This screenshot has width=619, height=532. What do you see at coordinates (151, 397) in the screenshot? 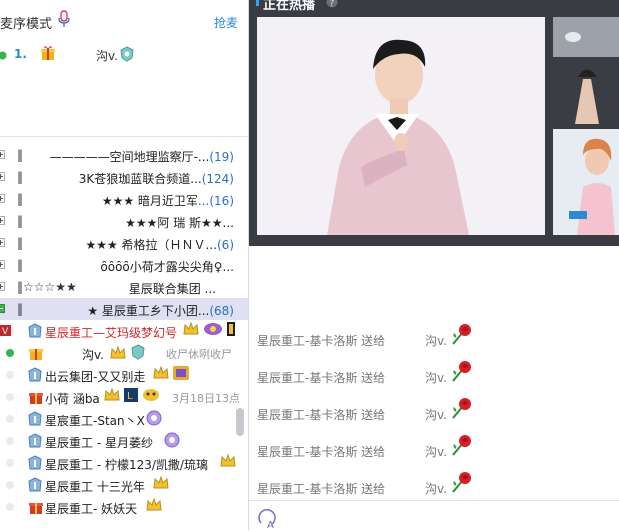
I see `mask-icon` at bounding box center [151, 397].